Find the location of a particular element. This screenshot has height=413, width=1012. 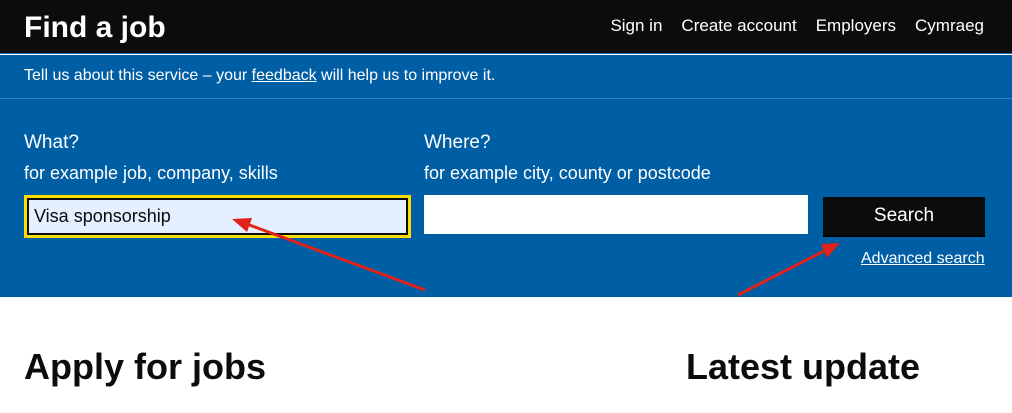

where-hint: for example city, county or postcode is located at coordinates (567, 173).